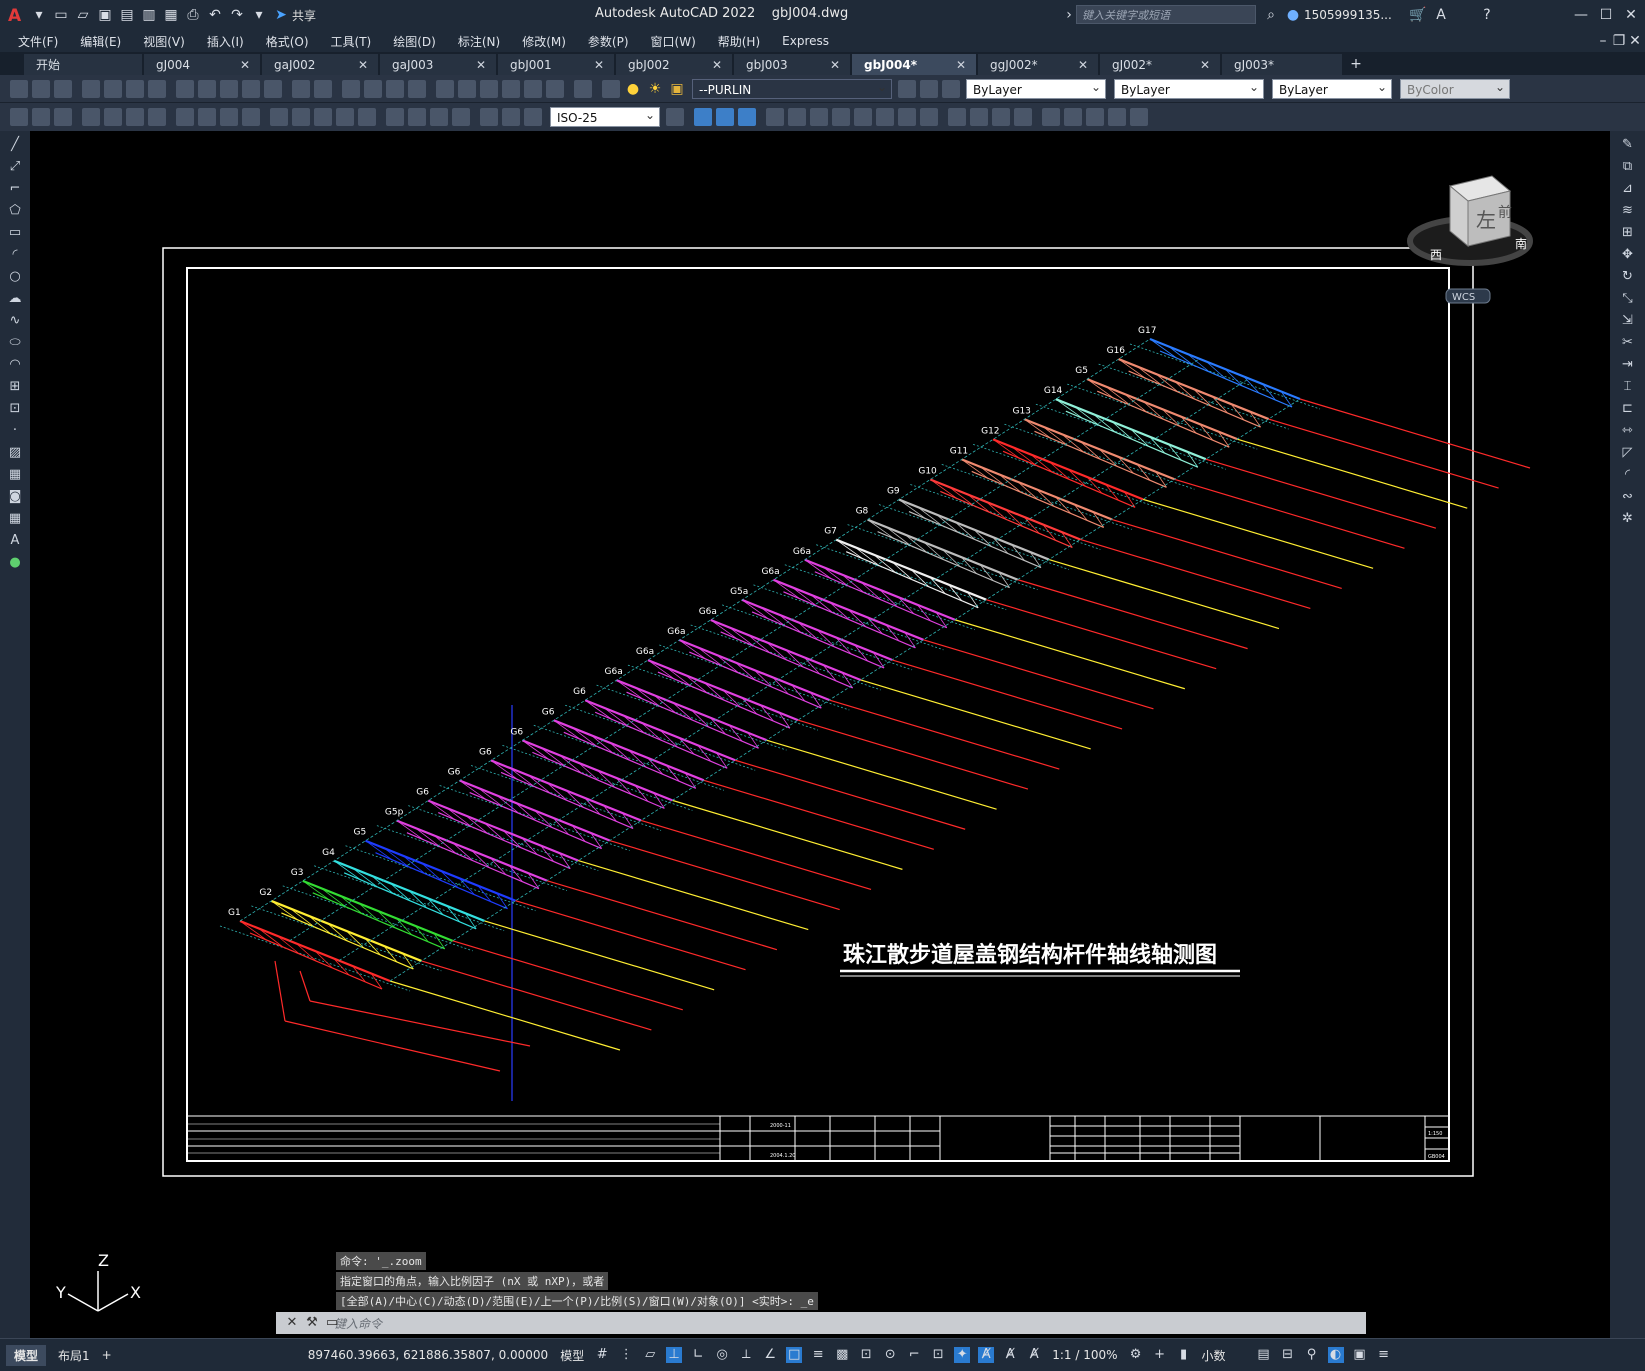  I want to click on toolbar-redo-icon, so click(323, 88).